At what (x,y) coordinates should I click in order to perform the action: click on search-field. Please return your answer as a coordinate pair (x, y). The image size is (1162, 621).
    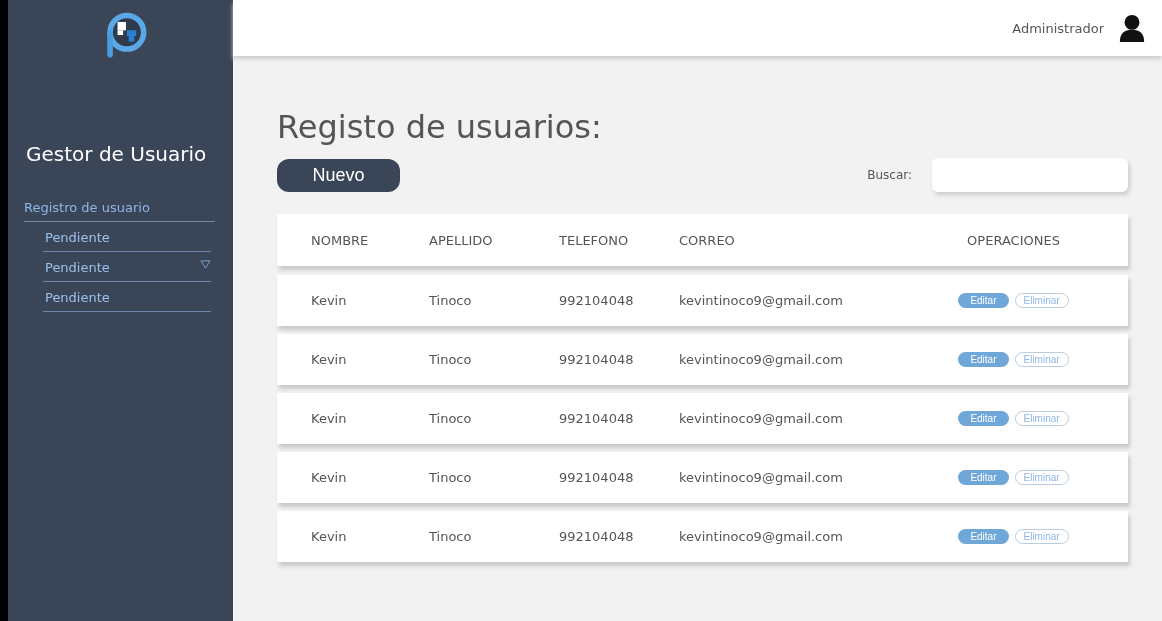
    Looking at the image, I should click on (1030, 175).